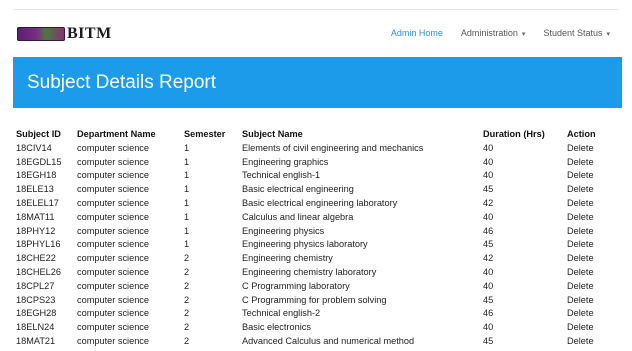 The height and width of the screenshot is (351, 632). Describe the element at coordinates (305, 244) in the screenshot. I see `subject-name-cell: Engineering physics laboratory` at that location.